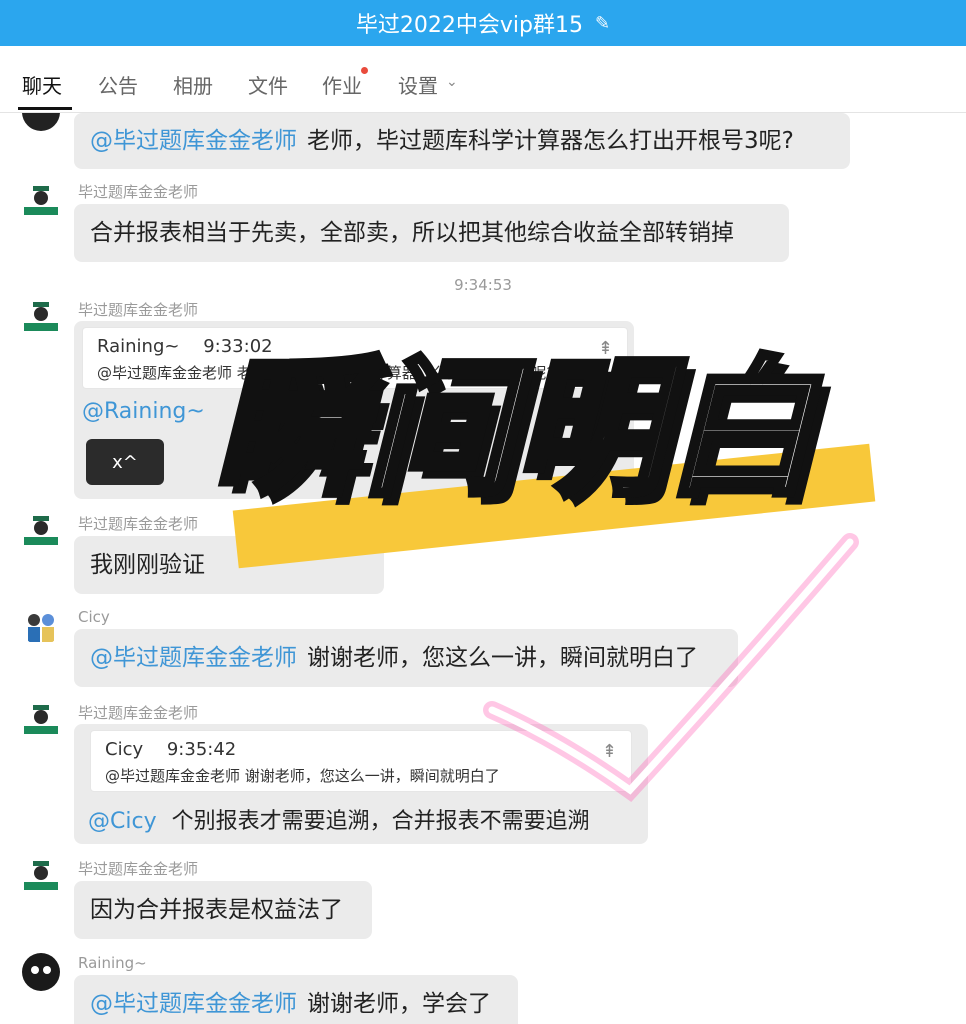 The image size is (966, 1024). What do you see at coordinates (125, 462) in the screenshot?
I see `calc-key-button: x^` at bounding box center [125, 462].